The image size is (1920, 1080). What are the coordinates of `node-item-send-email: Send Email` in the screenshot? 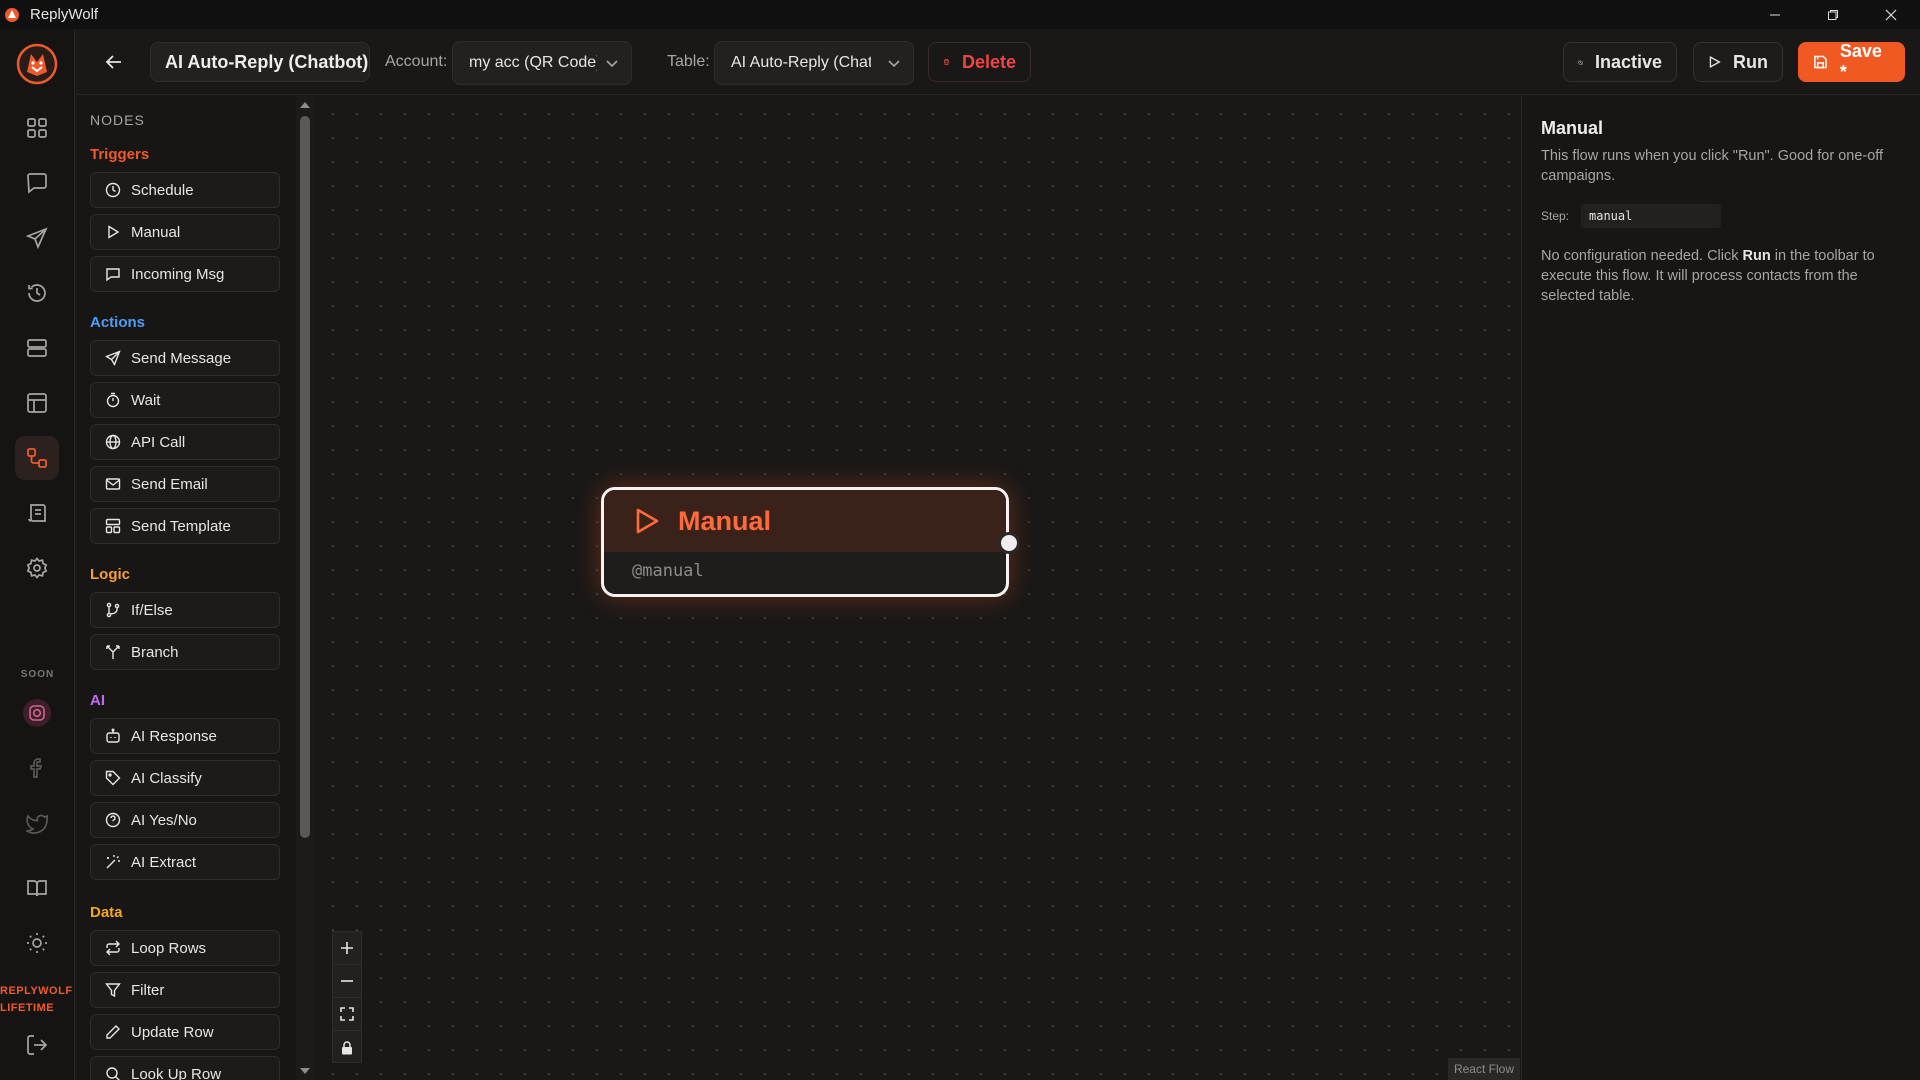 It's located at (185, 484).